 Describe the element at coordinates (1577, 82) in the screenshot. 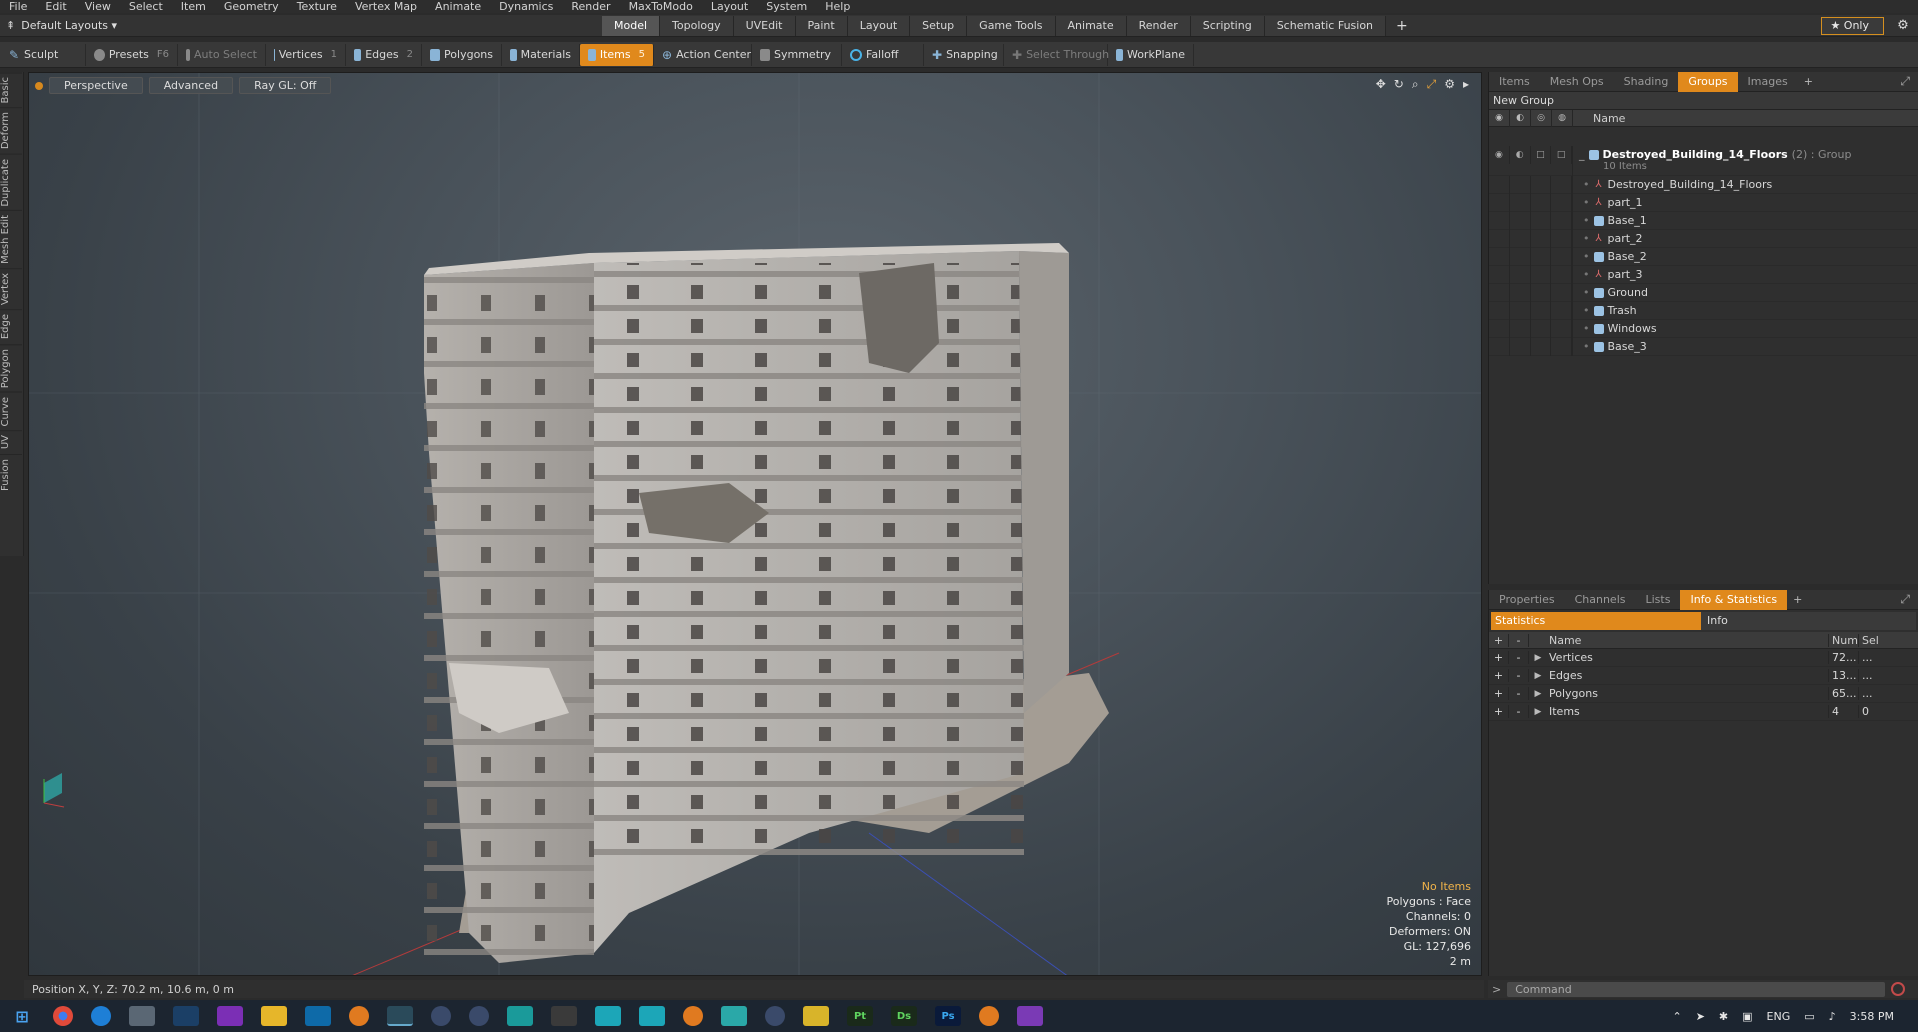

I see `panel-tab-mesh-ops: Mesh Ops` at that location.